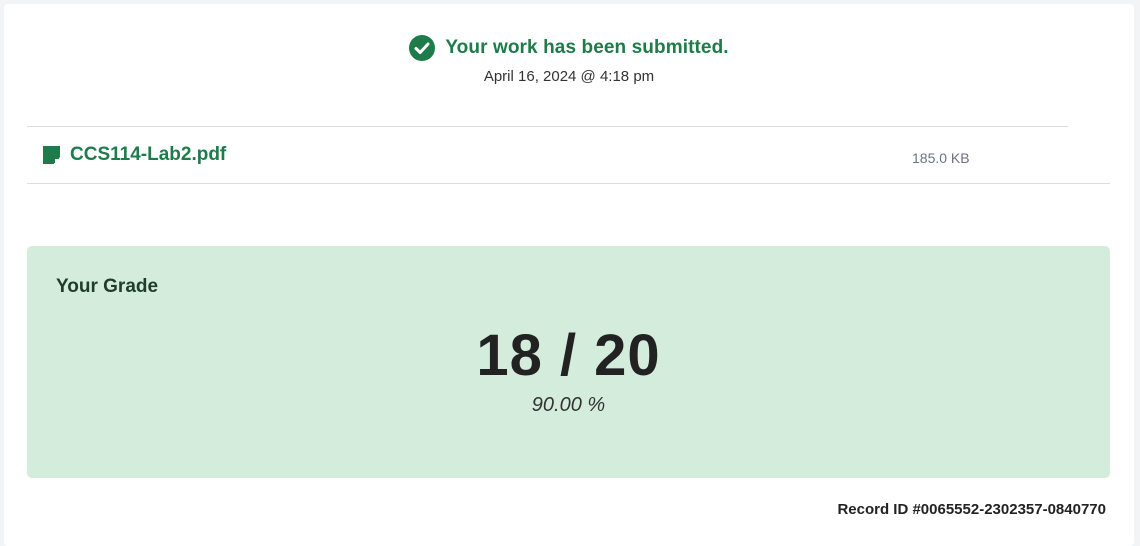  Describe the element at coordinates (941, 158) in the screenshot. I see `file-size: 185.0 KB` at that location.